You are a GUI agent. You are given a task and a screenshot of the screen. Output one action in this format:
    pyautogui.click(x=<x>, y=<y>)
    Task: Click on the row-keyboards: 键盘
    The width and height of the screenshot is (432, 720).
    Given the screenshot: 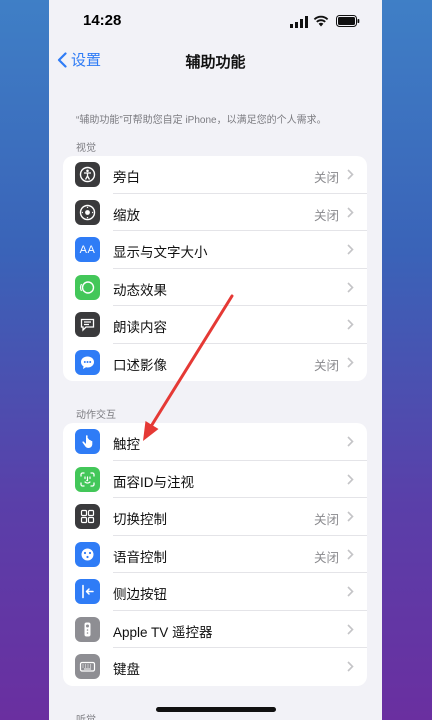 What is the action you would take?
    pyautogui.click(x=215, y=667)
    